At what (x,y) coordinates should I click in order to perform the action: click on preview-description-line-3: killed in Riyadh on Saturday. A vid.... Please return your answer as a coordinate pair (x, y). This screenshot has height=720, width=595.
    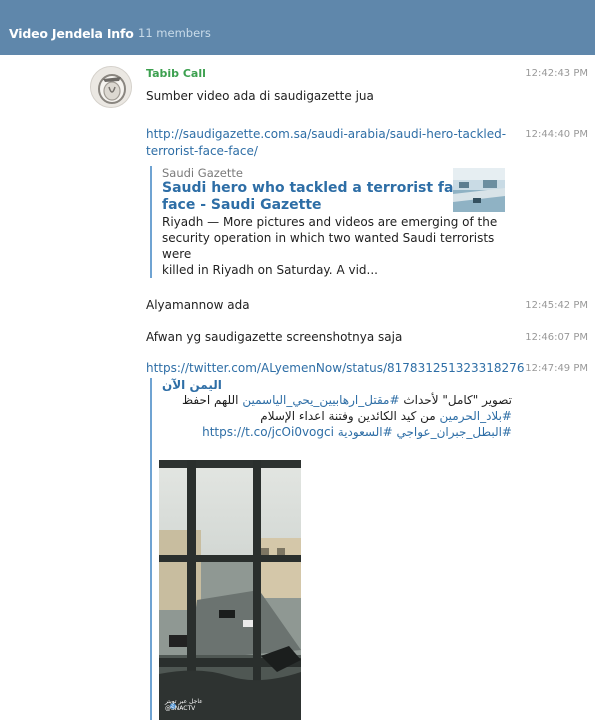
    Looking at the image, I should click on (270, 270).